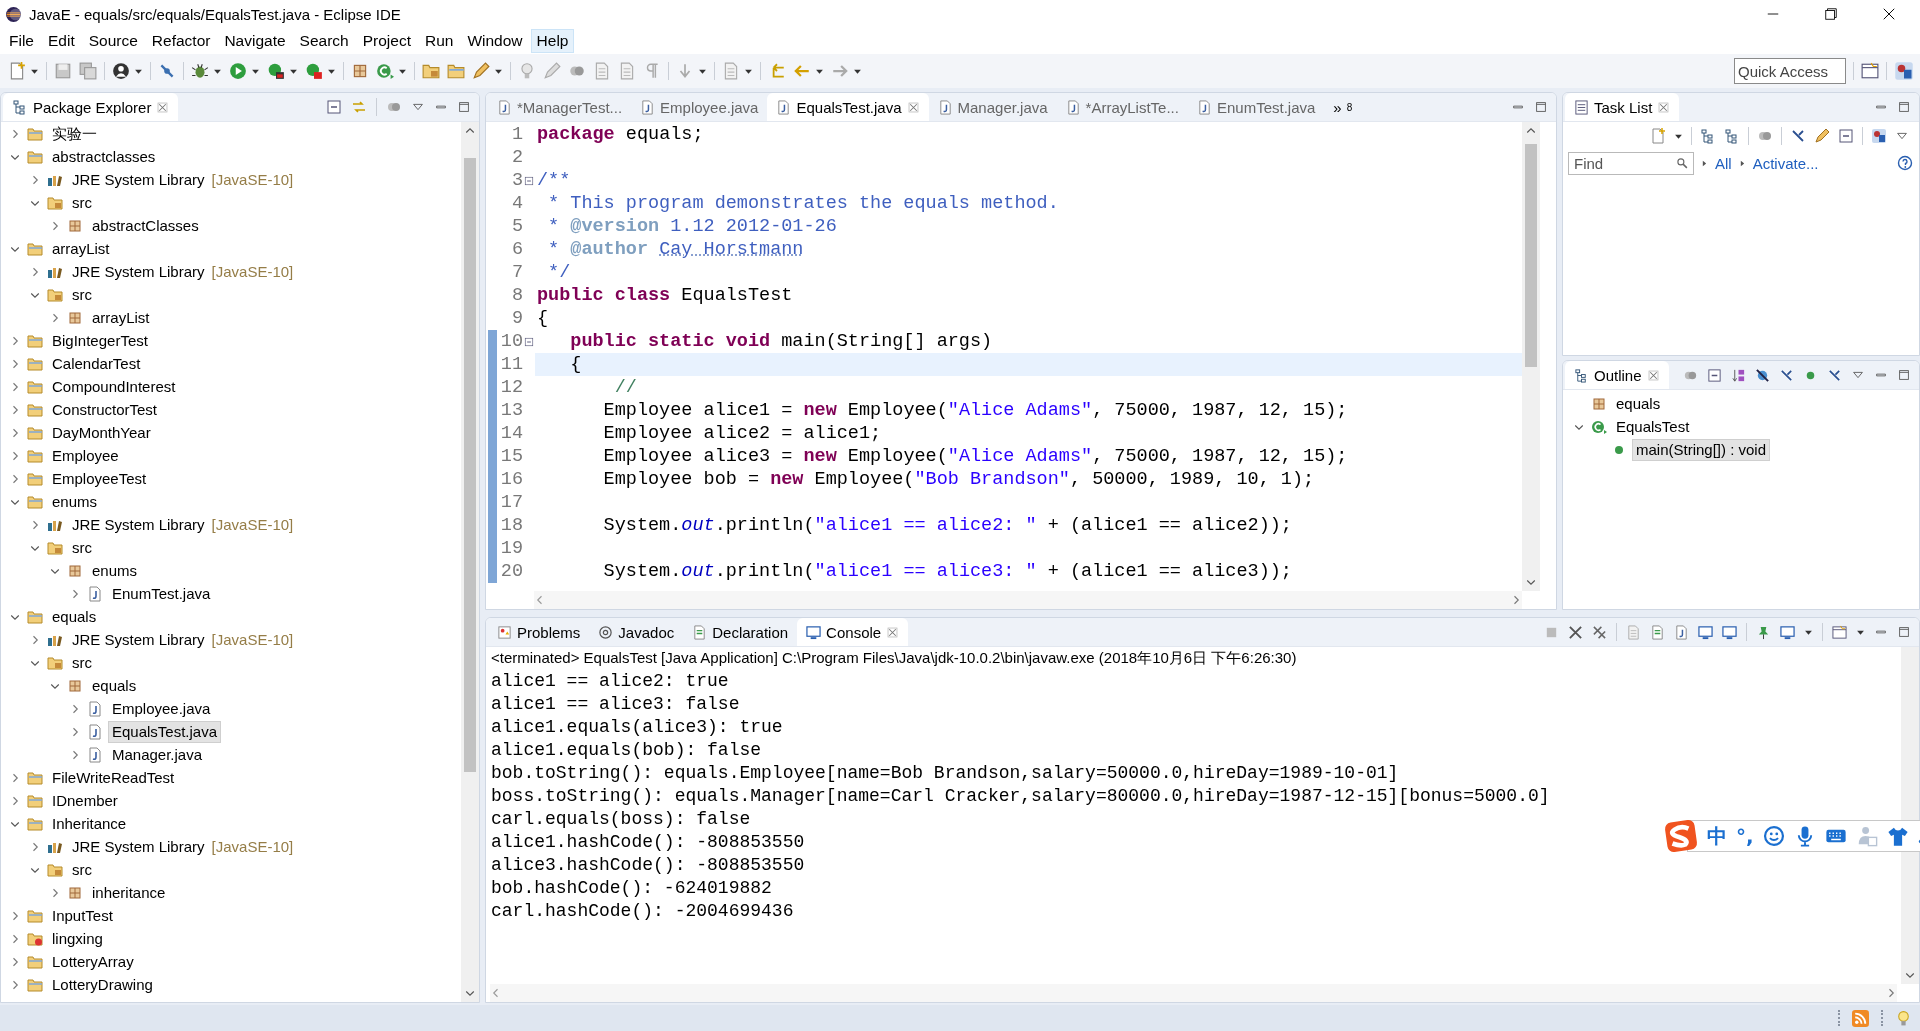  I want to click on quick-access-field: Quick Access, so click(1790, 71).